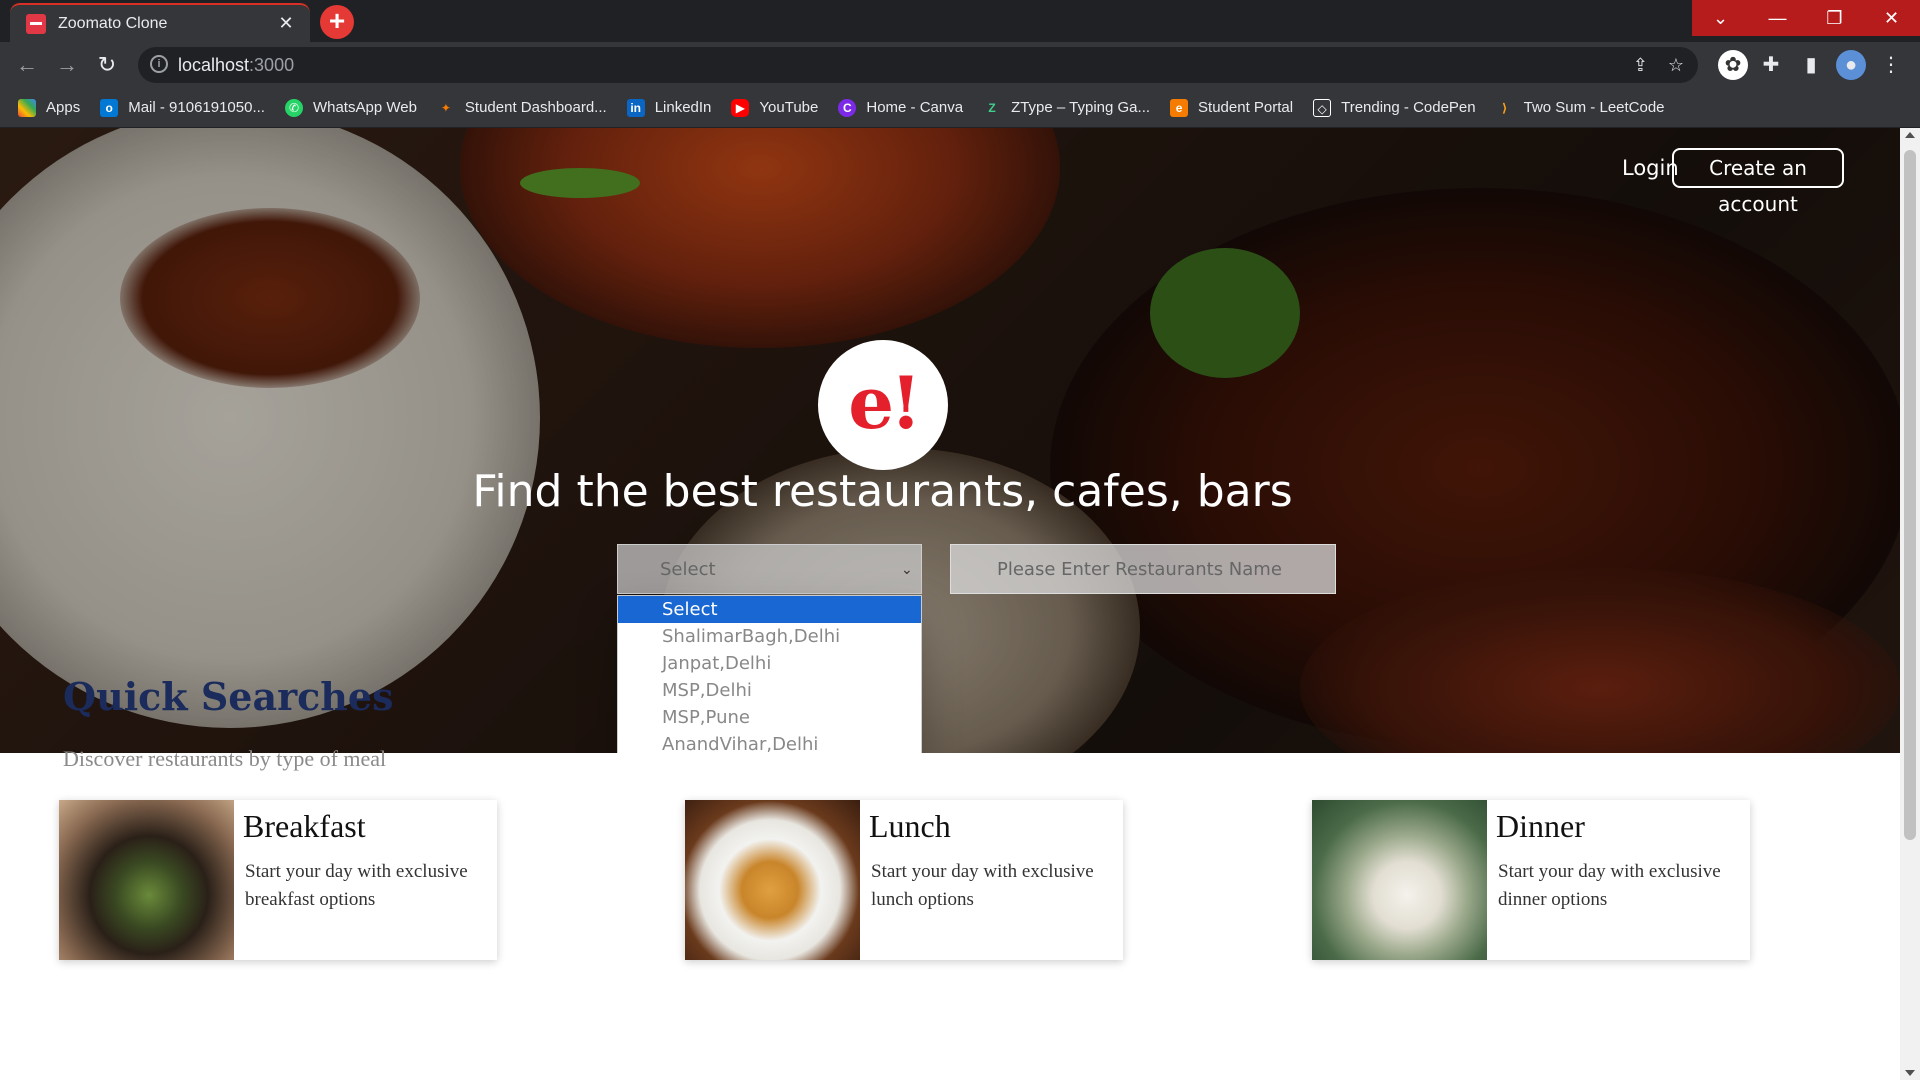  Describe the element at coordinates (1676, 65) in the screenshot. I see `bookmark-star-icon: ☆` at that location.